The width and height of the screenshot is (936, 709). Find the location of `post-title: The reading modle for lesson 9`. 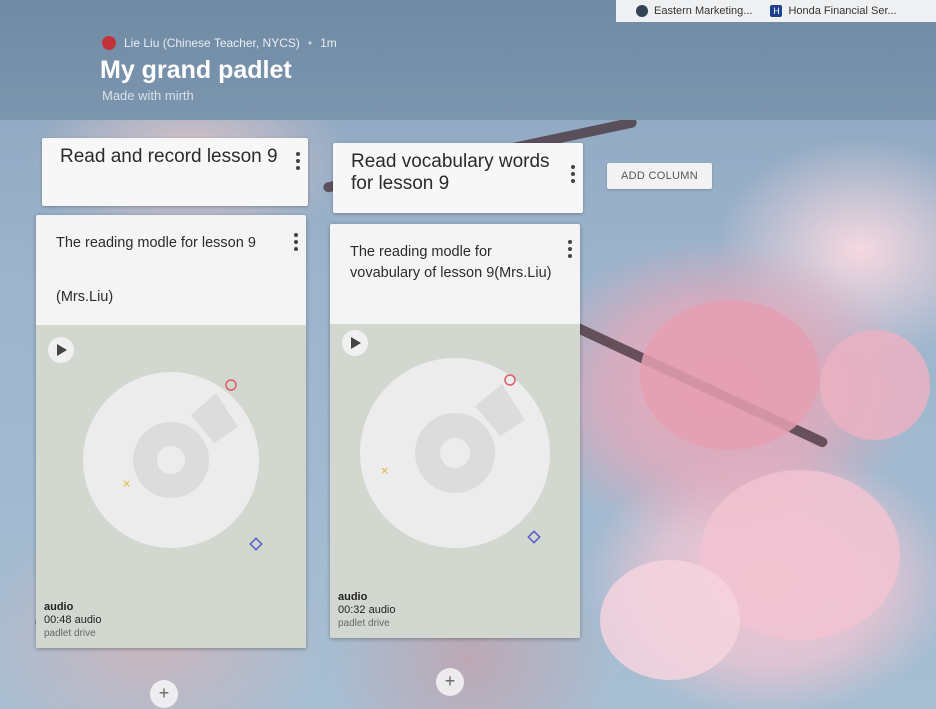

post-title: The reading modle for lesson 9 is located at coordinates (156, 243).